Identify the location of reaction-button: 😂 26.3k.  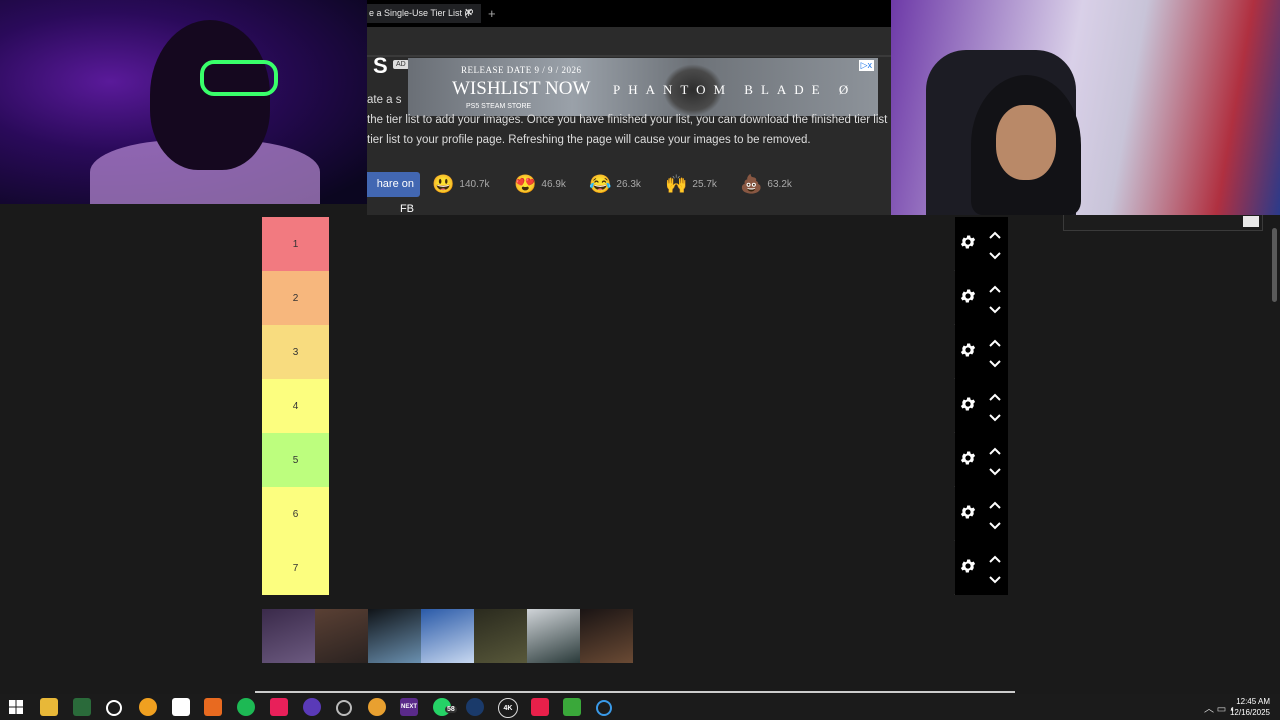
(615, 184).